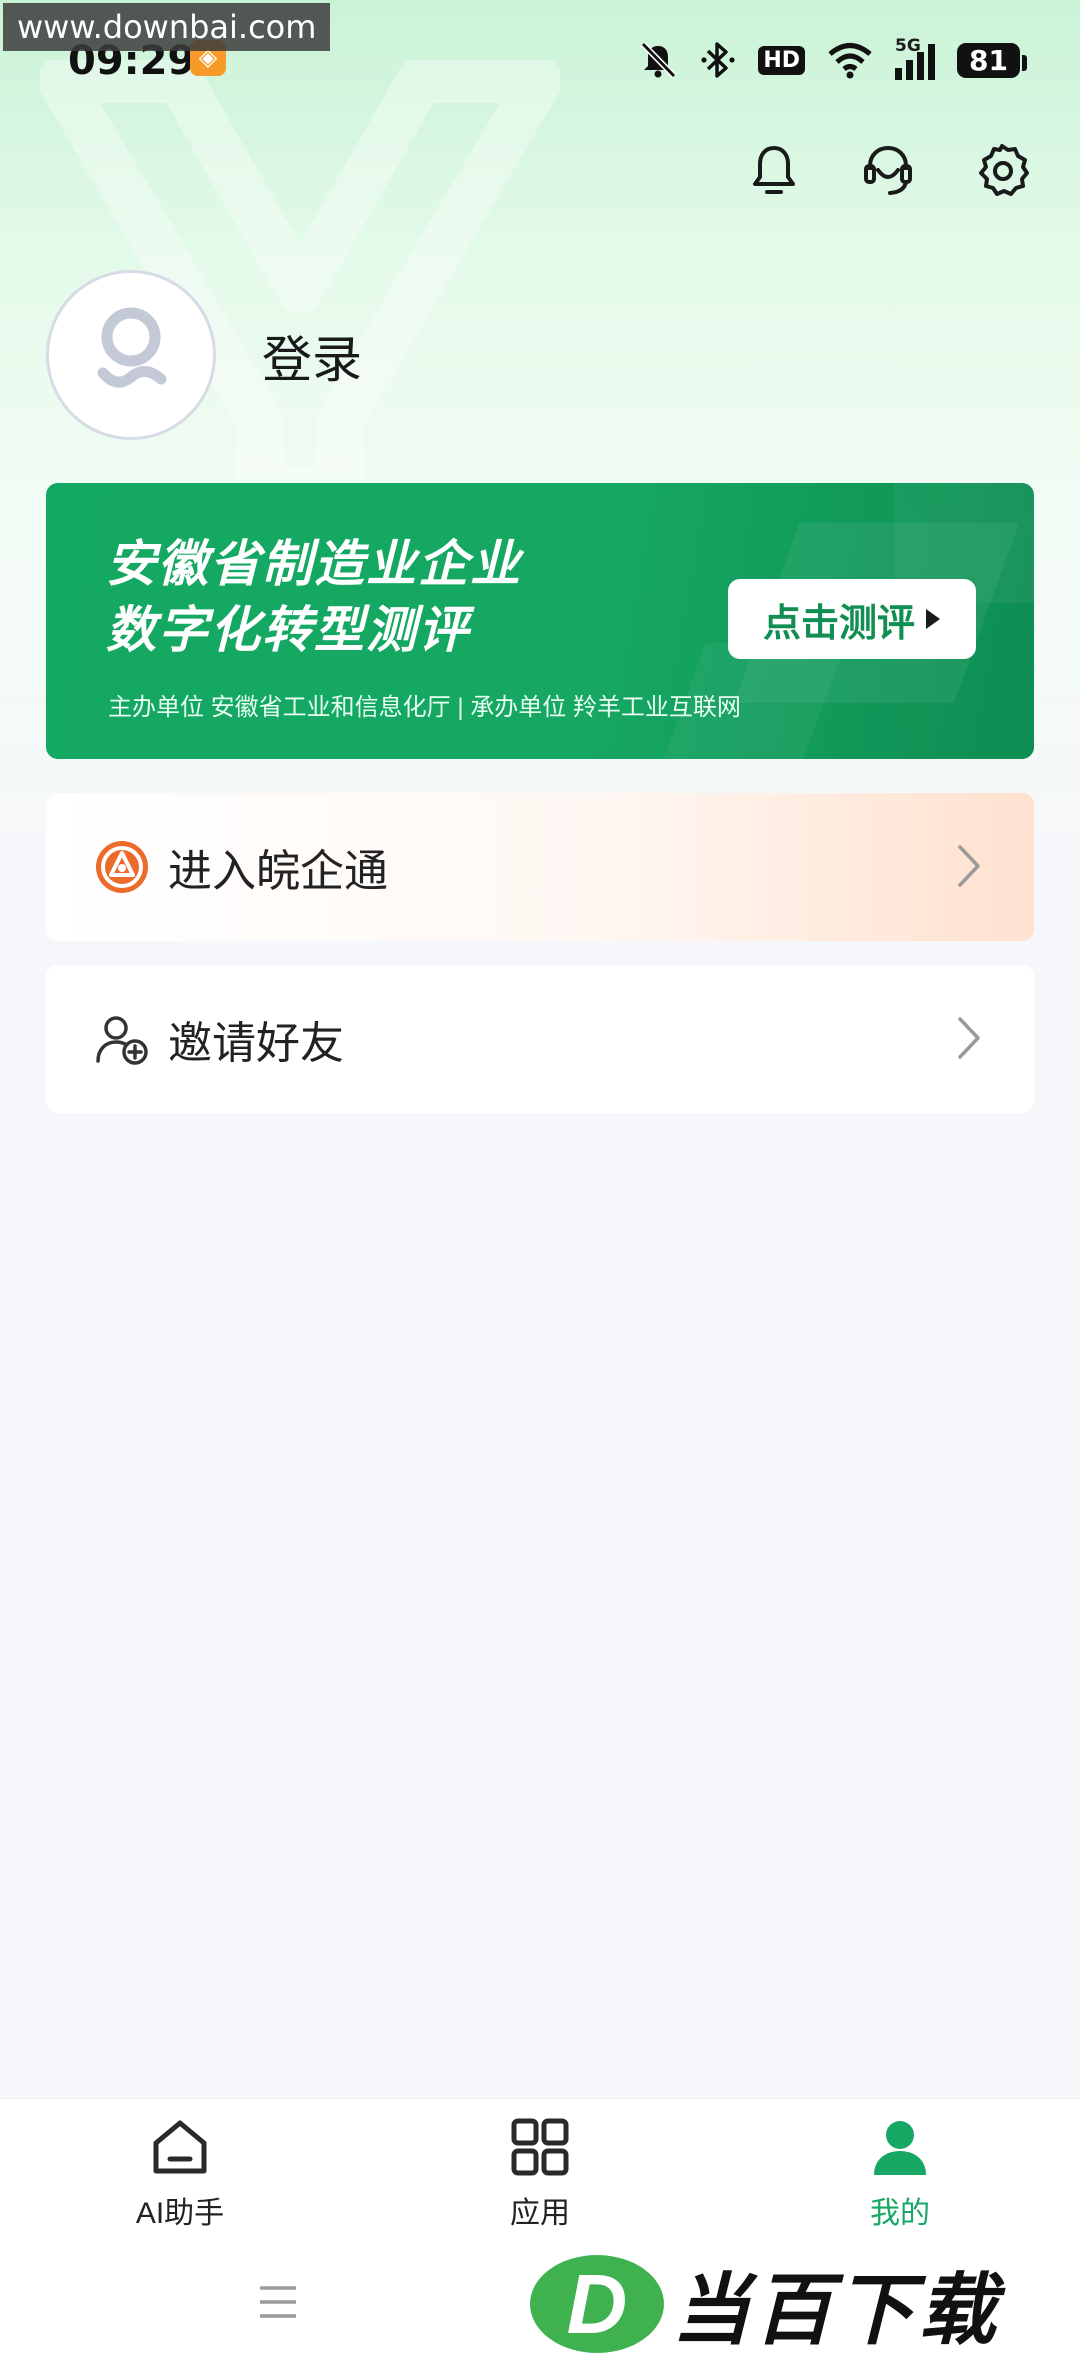 The image size is (1080, 2376). Describe the element at coordinates (312, 356) in the screenshot. I see `login-link: 登录` at that location.